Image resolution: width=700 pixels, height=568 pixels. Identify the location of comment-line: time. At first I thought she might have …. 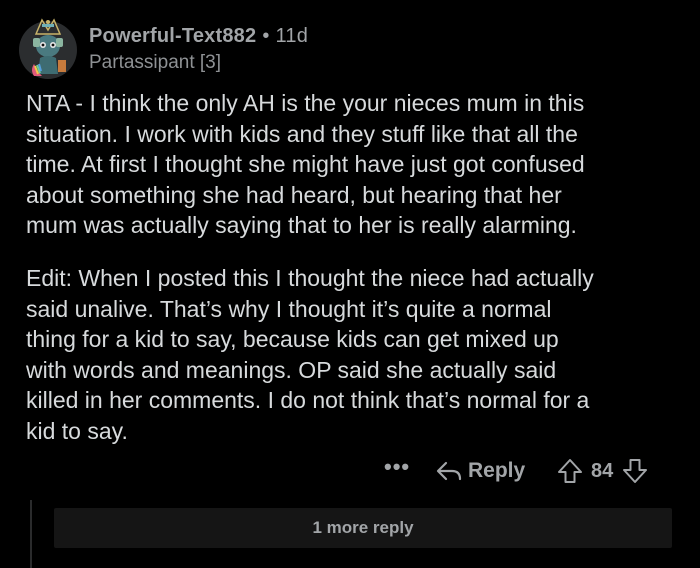
(305, 164).